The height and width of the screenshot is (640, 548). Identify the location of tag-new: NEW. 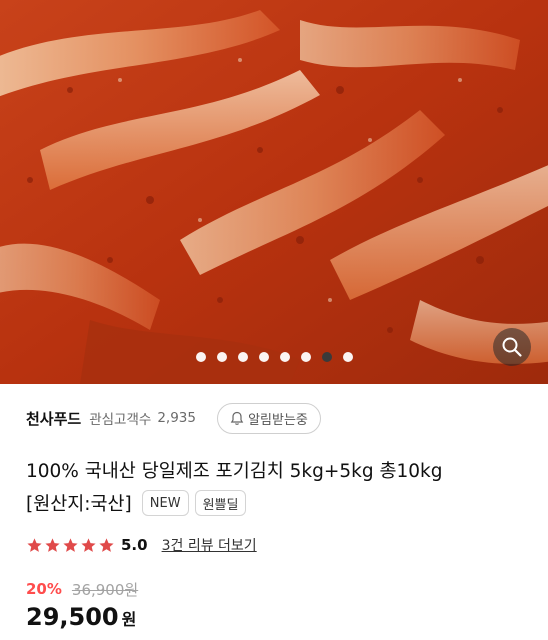
(165, 503).